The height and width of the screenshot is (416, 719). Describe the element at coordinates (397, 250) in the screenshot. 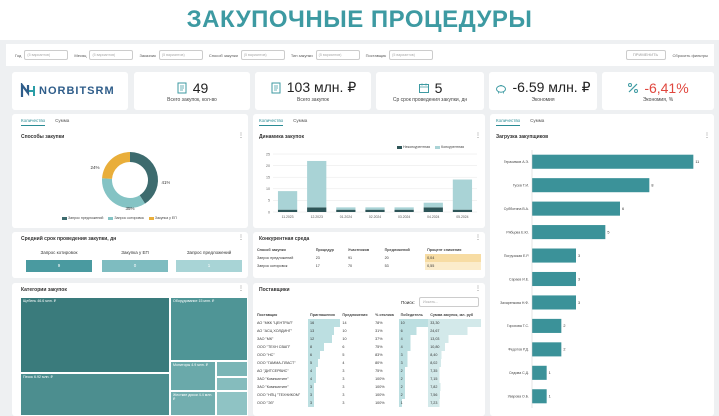

I see `col-header: Предложений` at that location.